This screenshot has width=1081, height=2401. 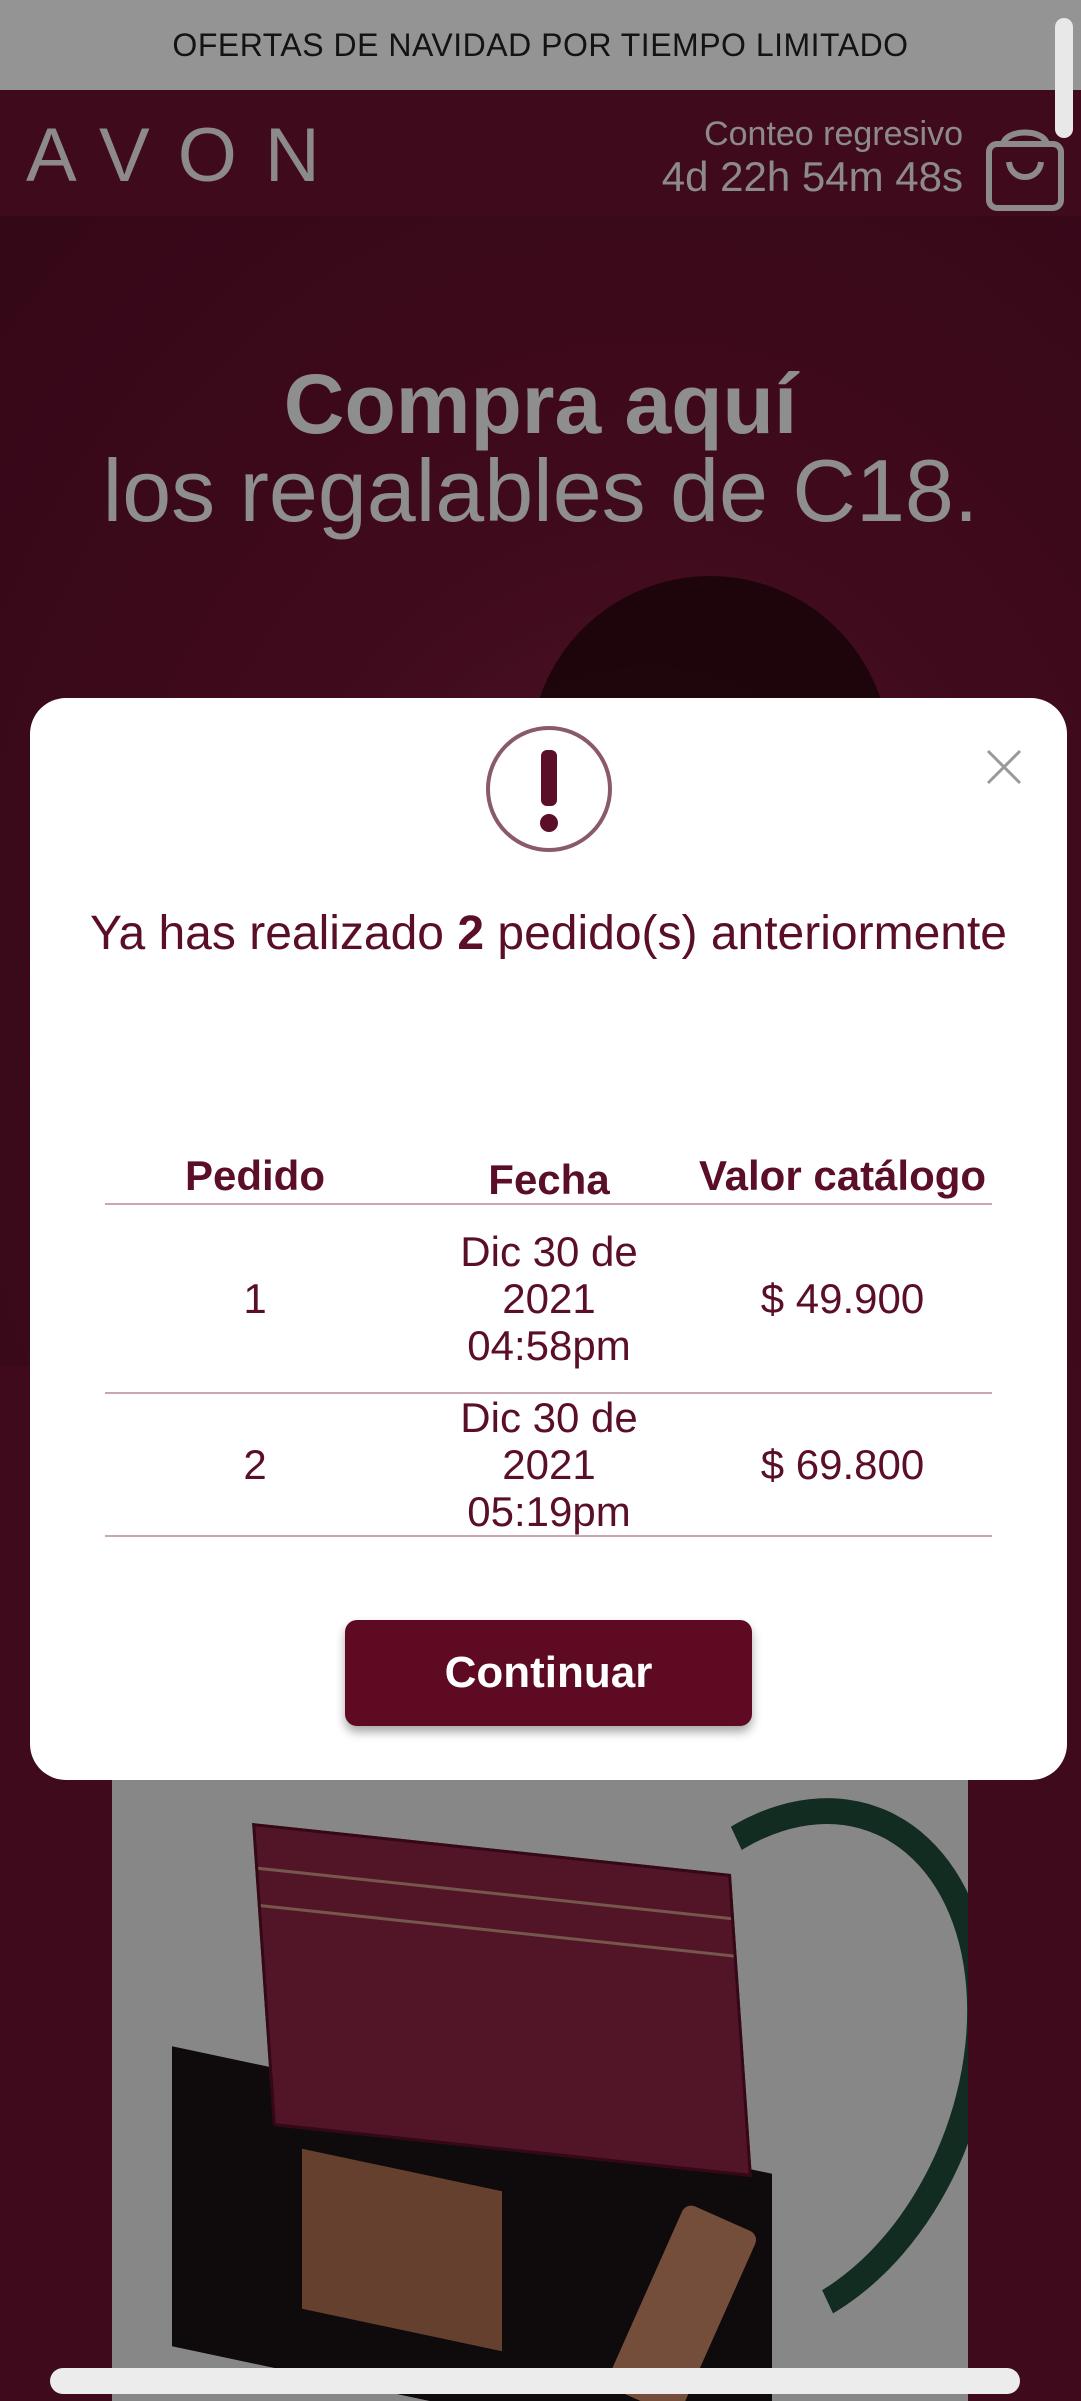 What do you see at coordinates (842, 1465) in the screenshot?
I see `order-value: $ 69.800` at bounding box center [842, 1465].